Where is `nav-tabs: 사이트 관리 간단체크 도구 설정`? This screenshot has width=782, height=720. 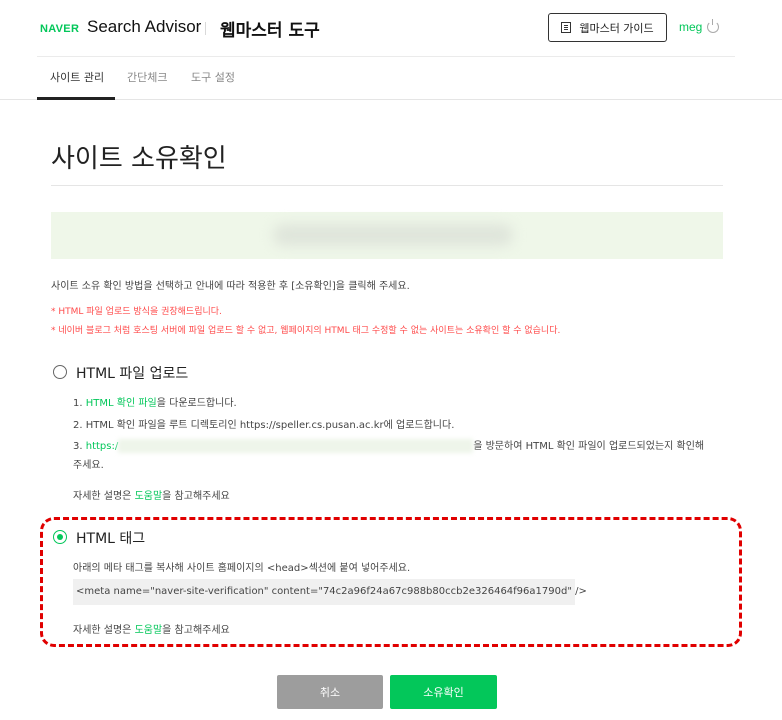
nav-tabs: 사이트 관리 간단체크 도구 설정 is located at coordinates (391, 78).